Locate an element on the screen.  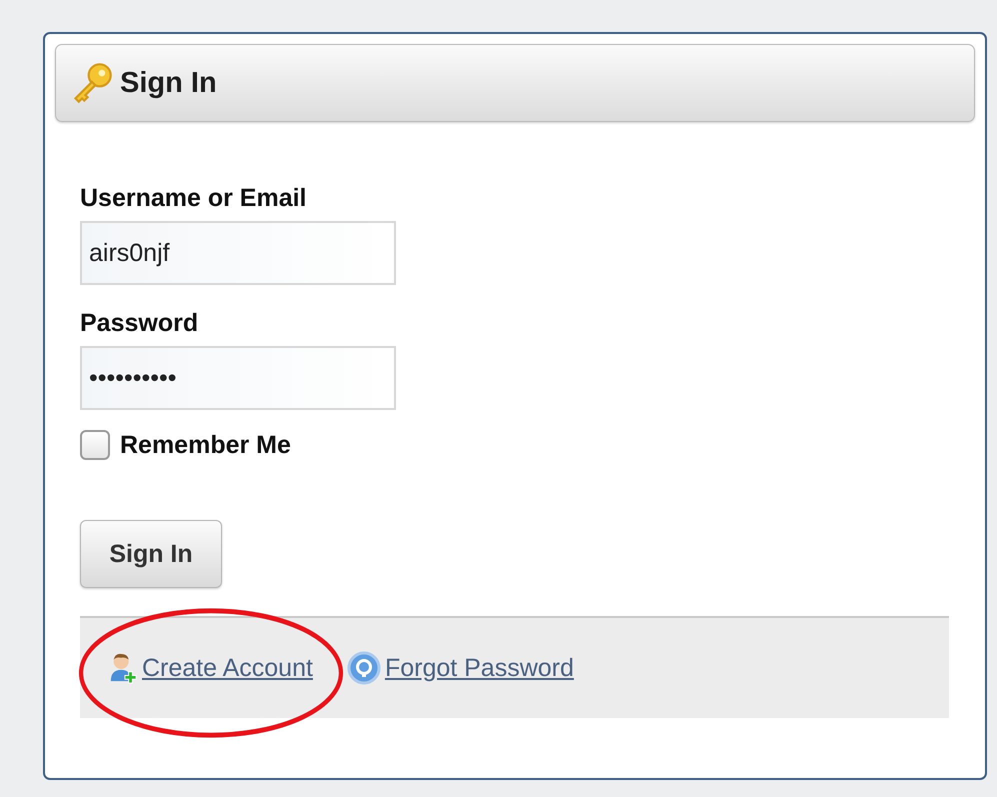
checkbox-label: Remember Me is located at coordinates (205, 445).